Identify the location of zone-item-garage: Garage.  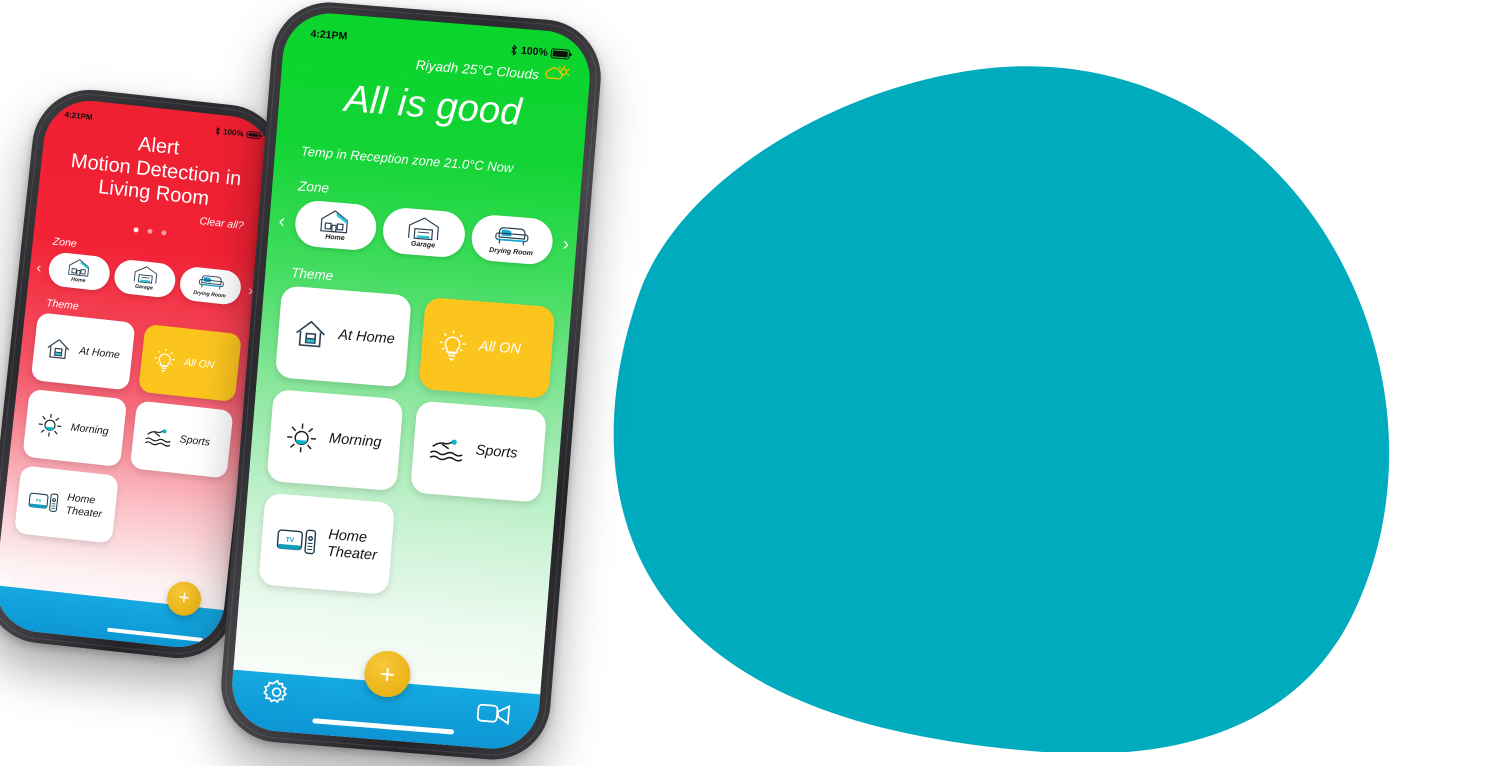
(424, 232).